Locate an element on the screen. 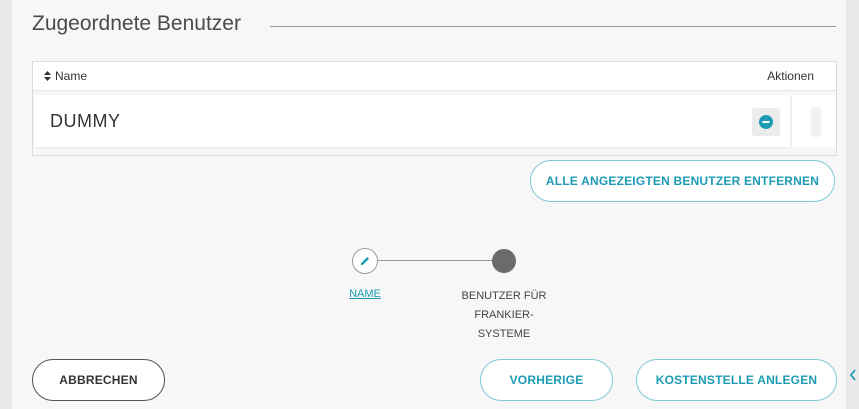 The height and width of the screenshot is (409, 859). remove-user-button is located at coordinates (766, 122).